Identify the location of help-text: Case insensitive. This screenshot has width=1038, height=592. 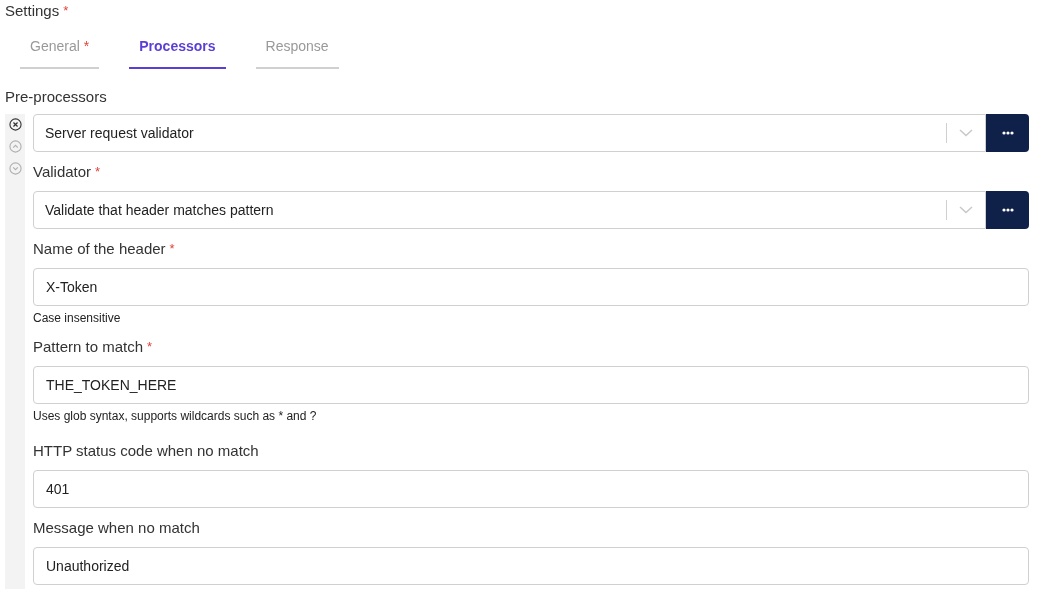
(77, 318).